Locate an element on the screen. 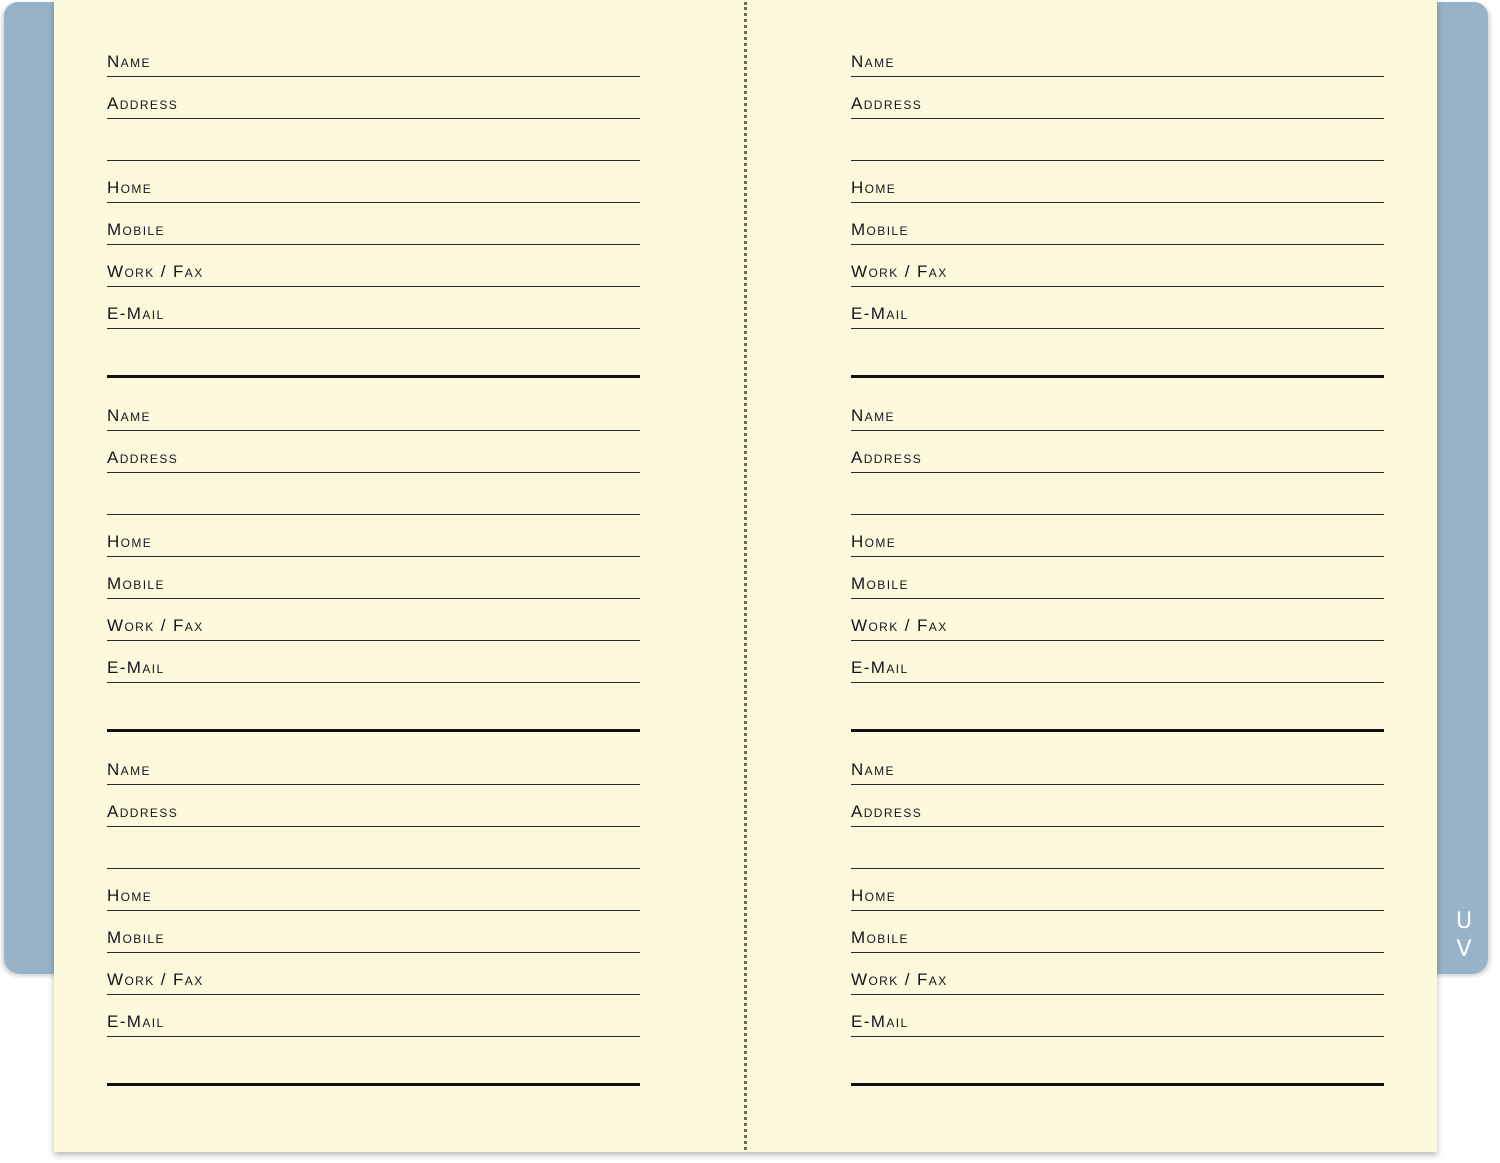 Image resolution: width=1500 pixels, height=1163 pixels. tab-letter-u: U is located at coordinates (1464, 921).